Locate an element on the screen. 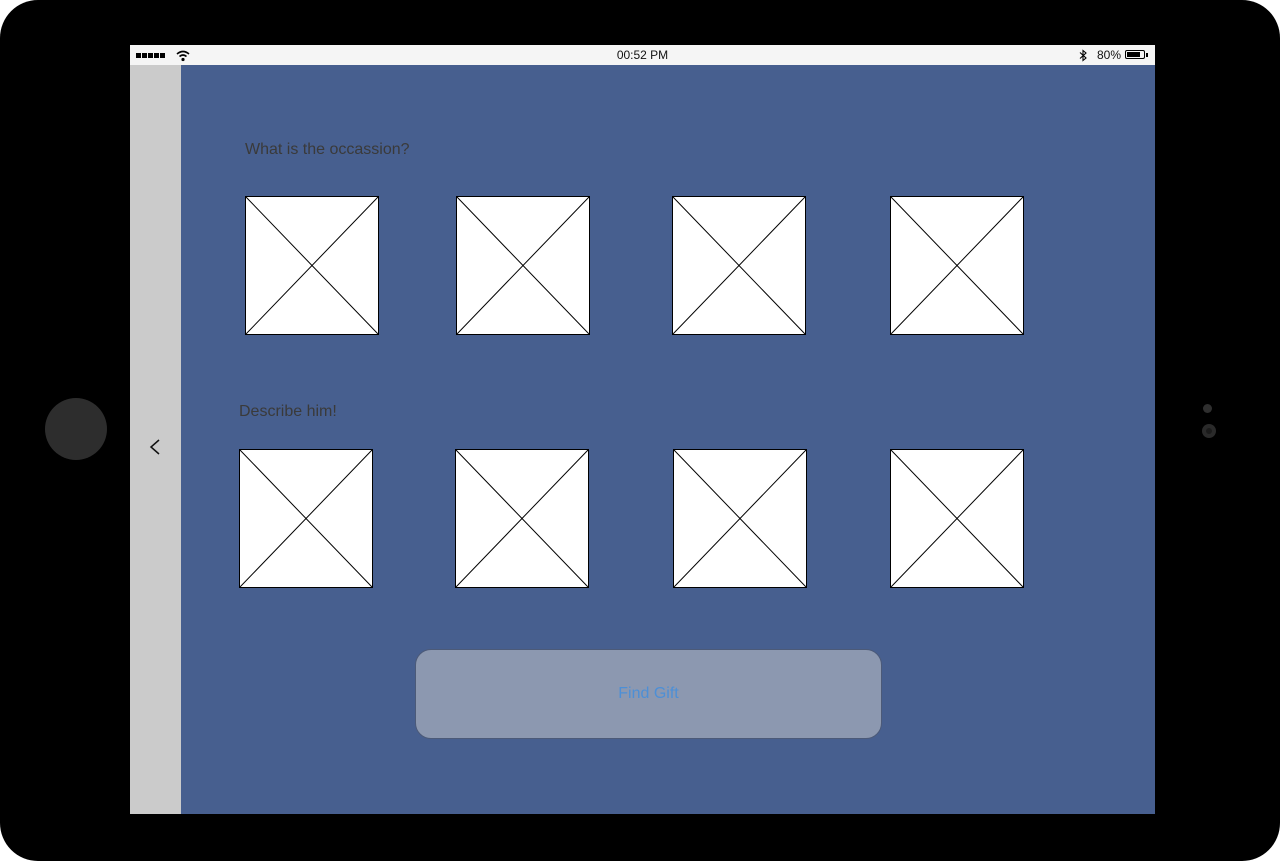  status-time: 00:52 PM is located at coordinates (642, 55).